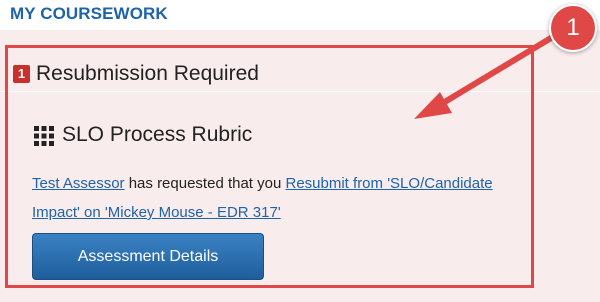 The image size is (600, 302). What do you see at coordinates (78, 183) in the screenshot?
I see `requester-link: Test Assessor` at bounding box center [78, 183].